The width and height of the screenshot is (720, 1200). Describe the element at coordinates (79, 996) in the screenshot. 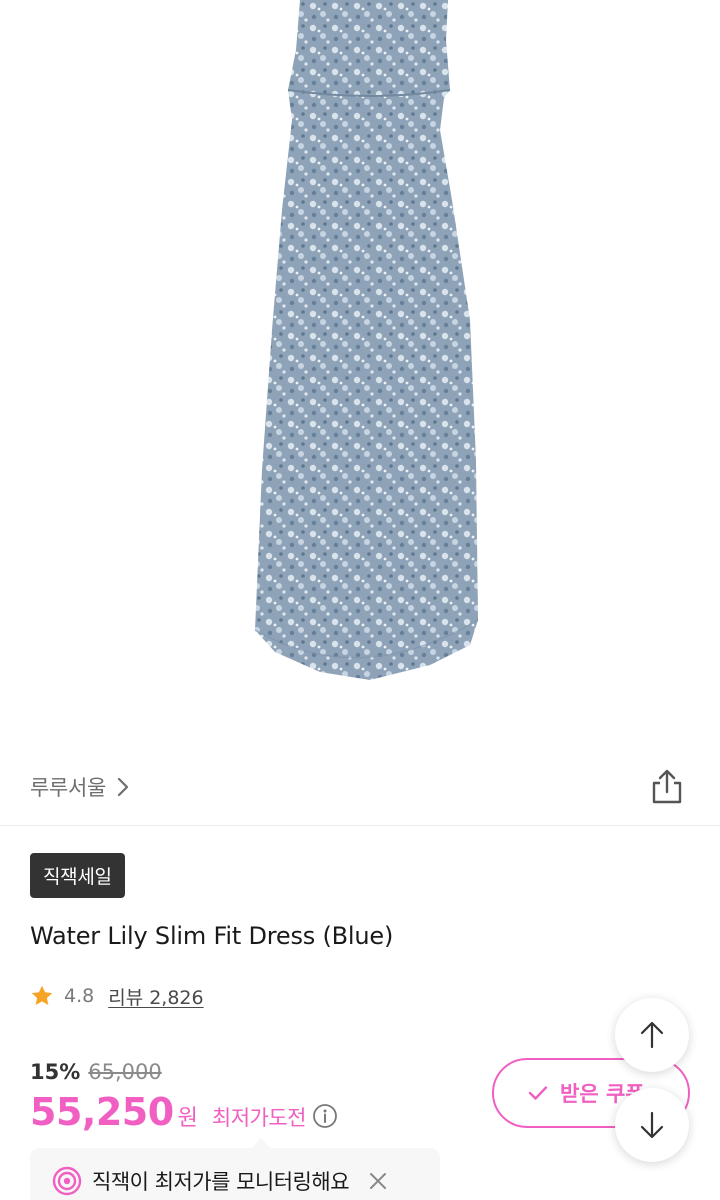

I see `rating-value: 4.8` at that location.